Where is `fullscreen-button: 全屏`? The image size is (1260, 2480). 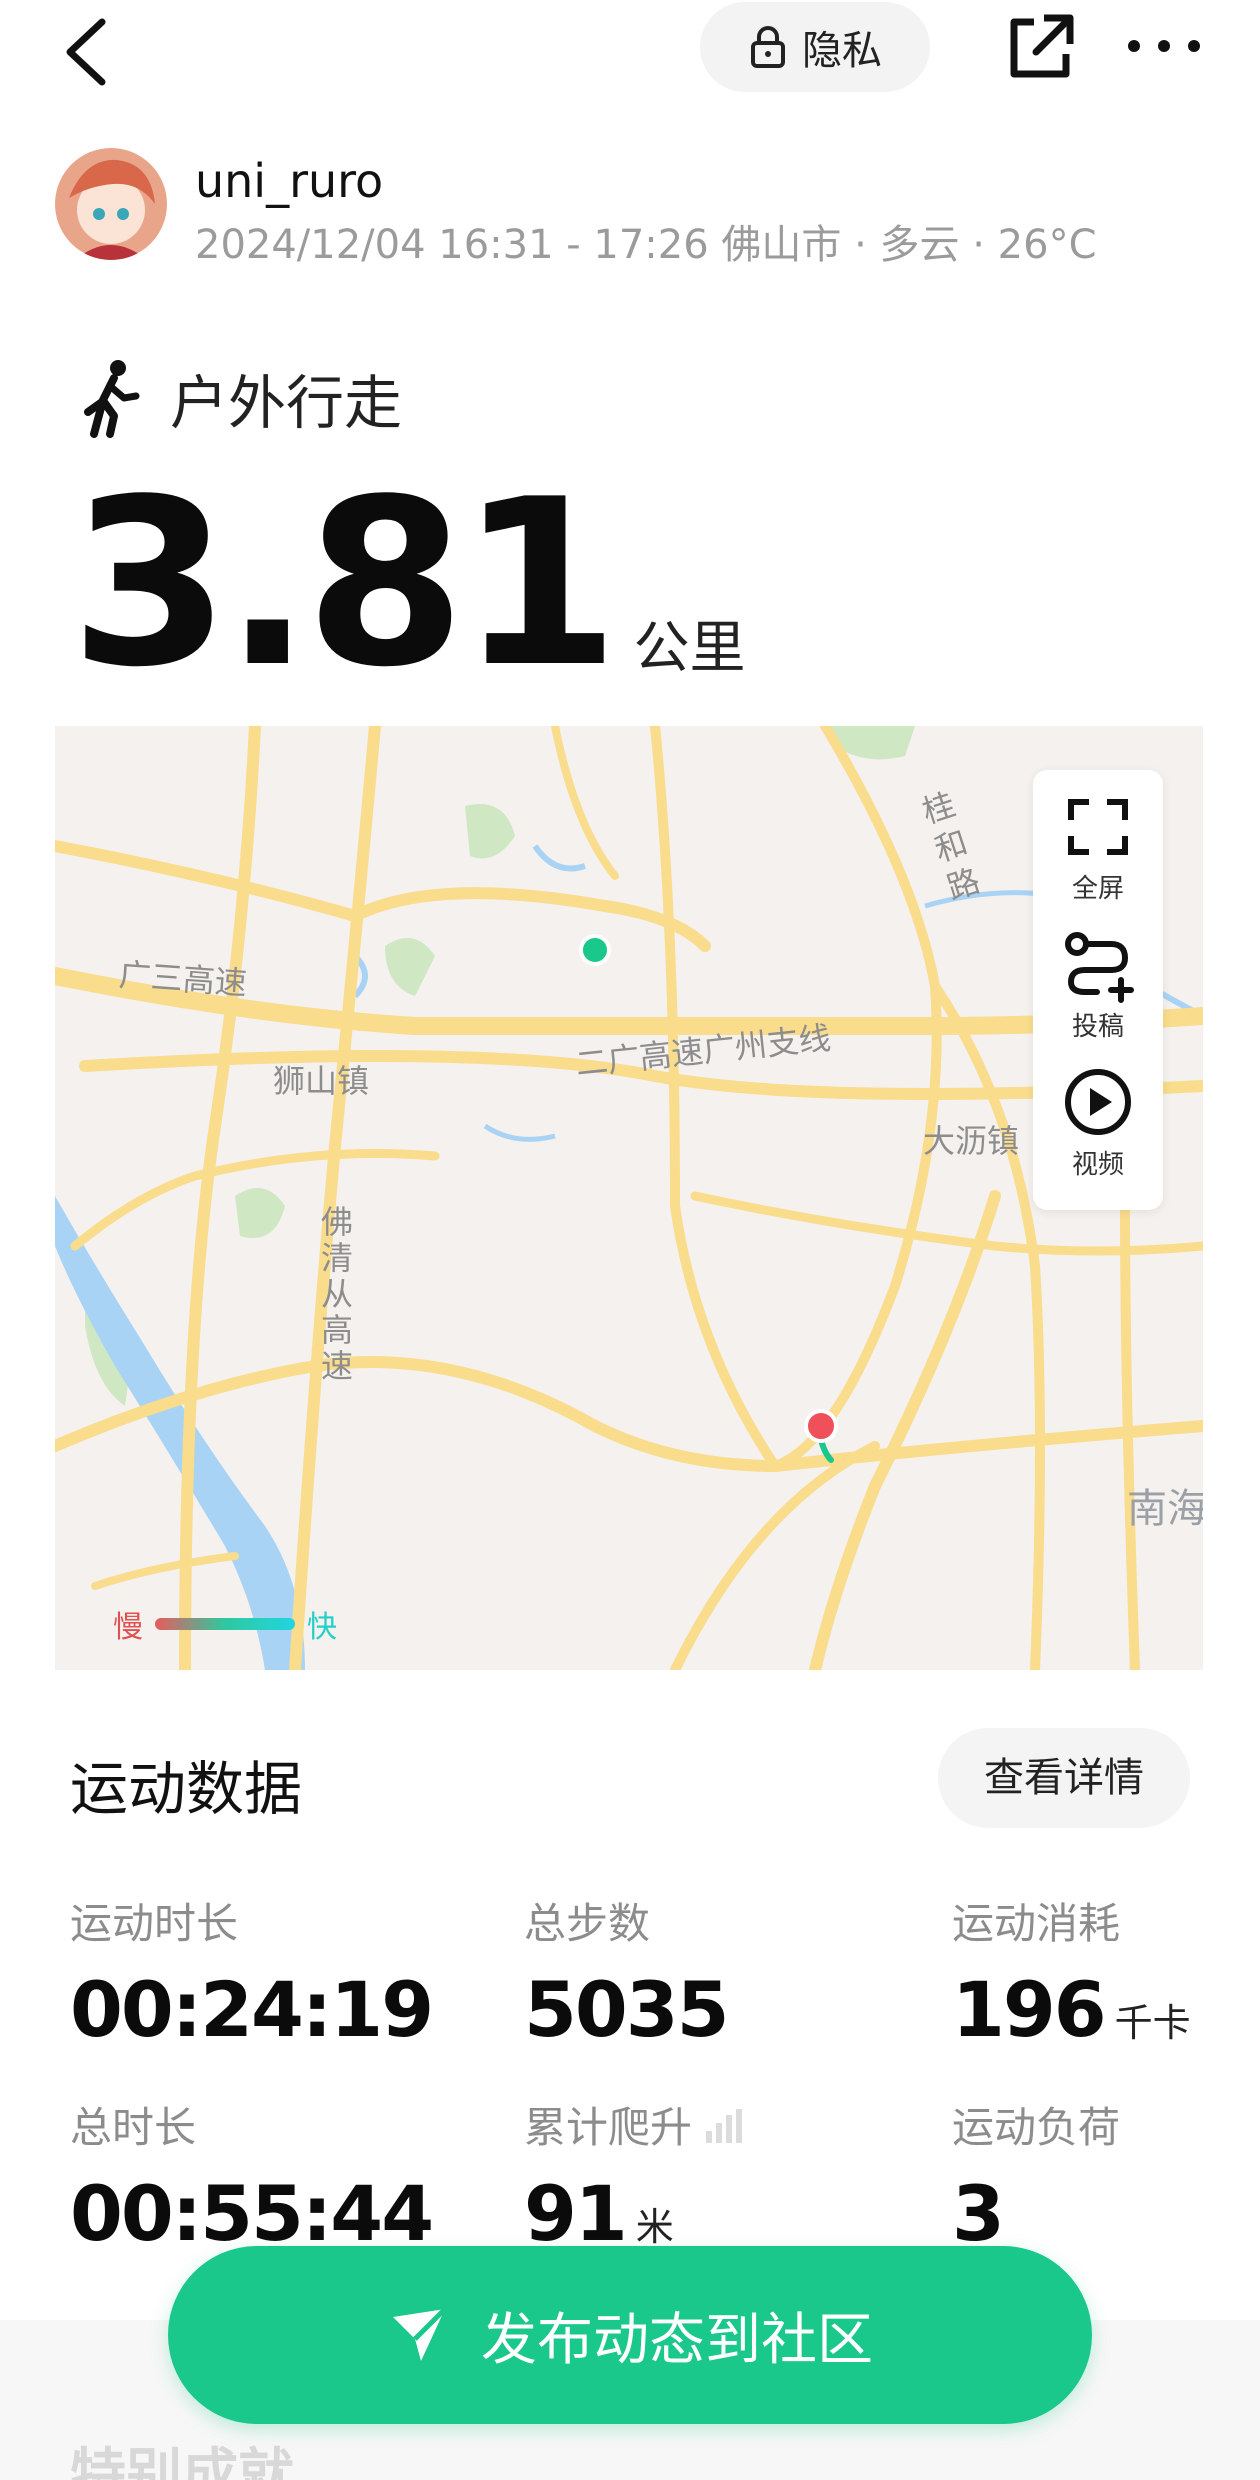 fullscreen-button: 全屏 is located at coordinates (1098, 845).